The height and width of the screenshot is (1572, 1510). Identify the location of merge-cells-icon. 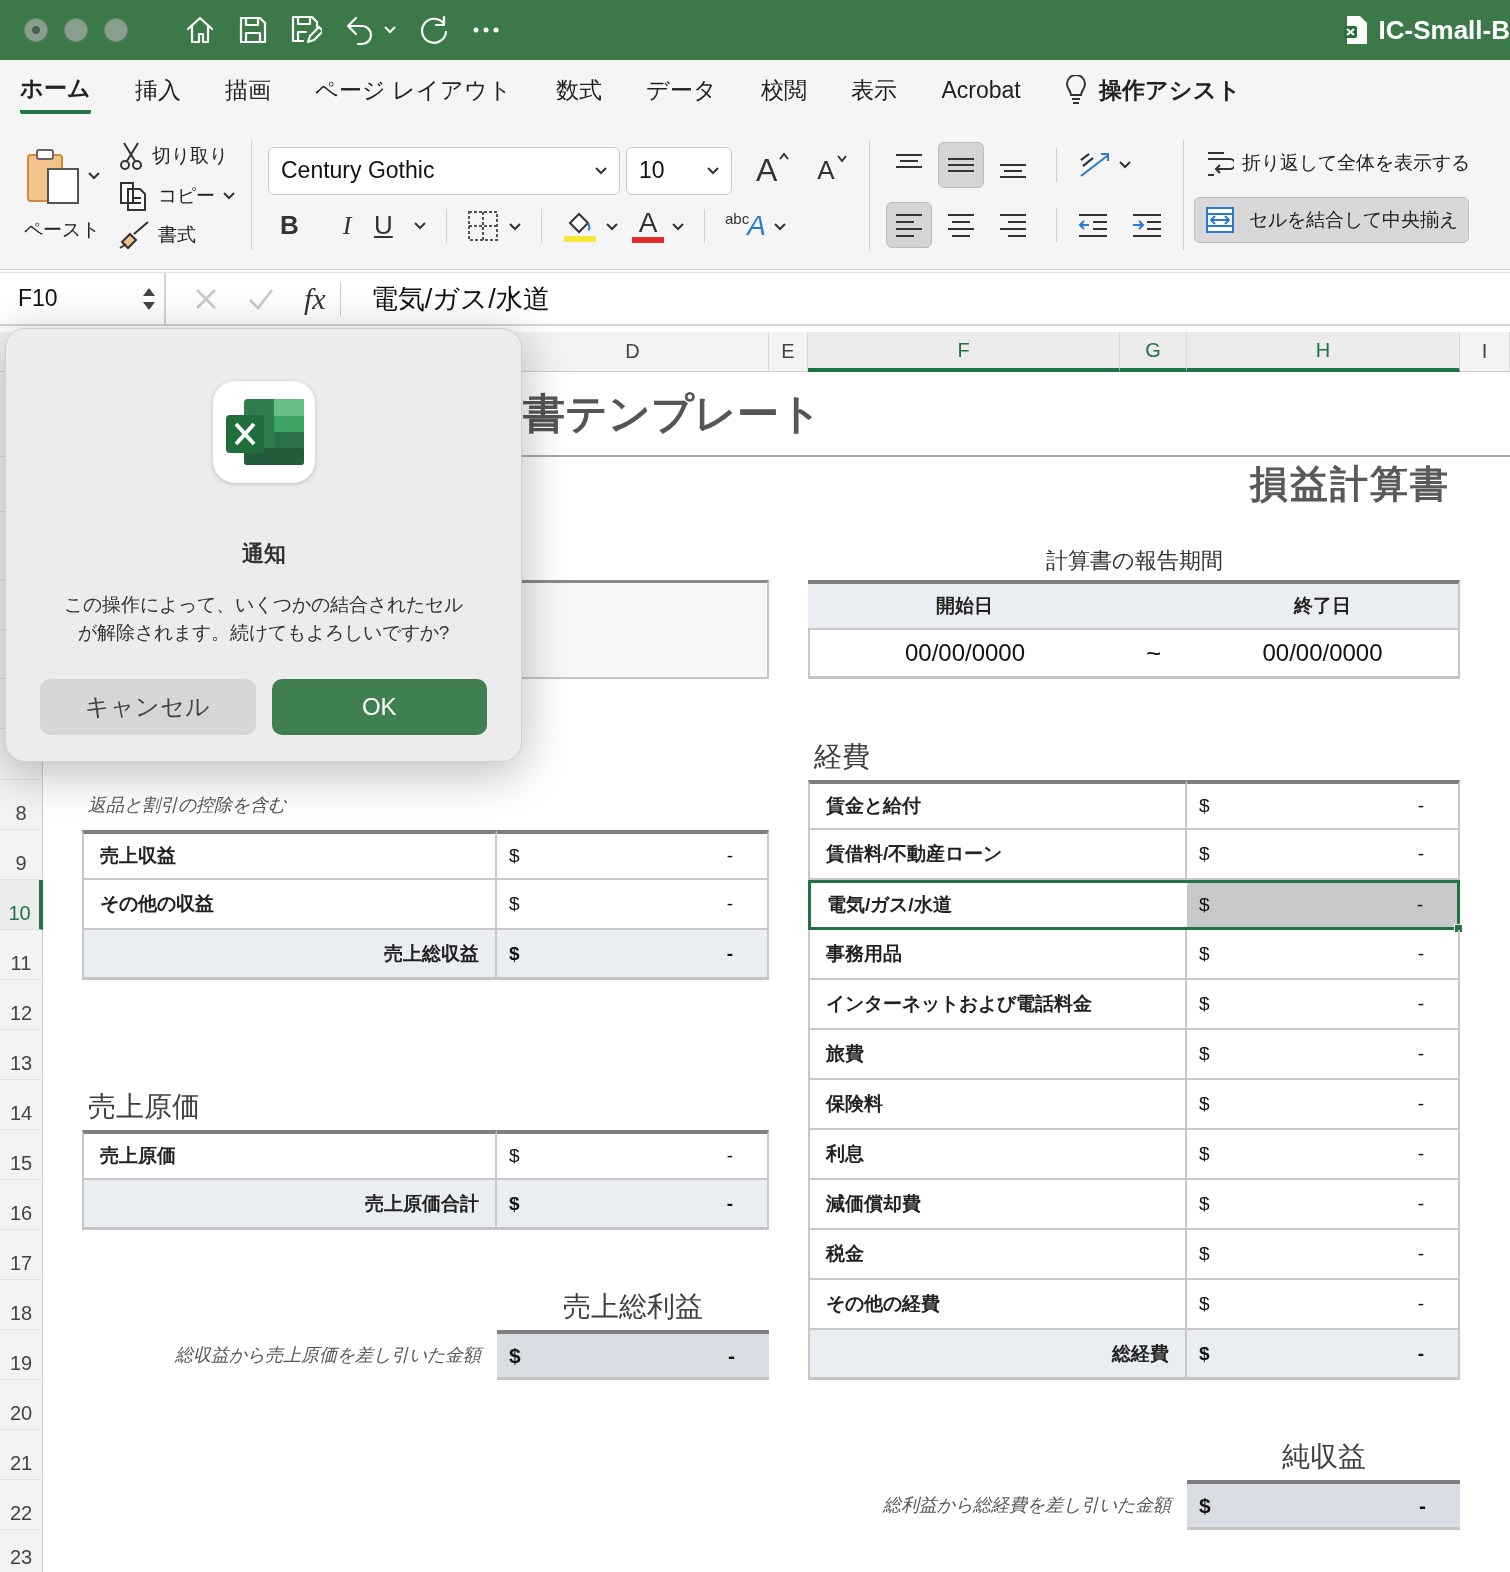
(1219, 219).